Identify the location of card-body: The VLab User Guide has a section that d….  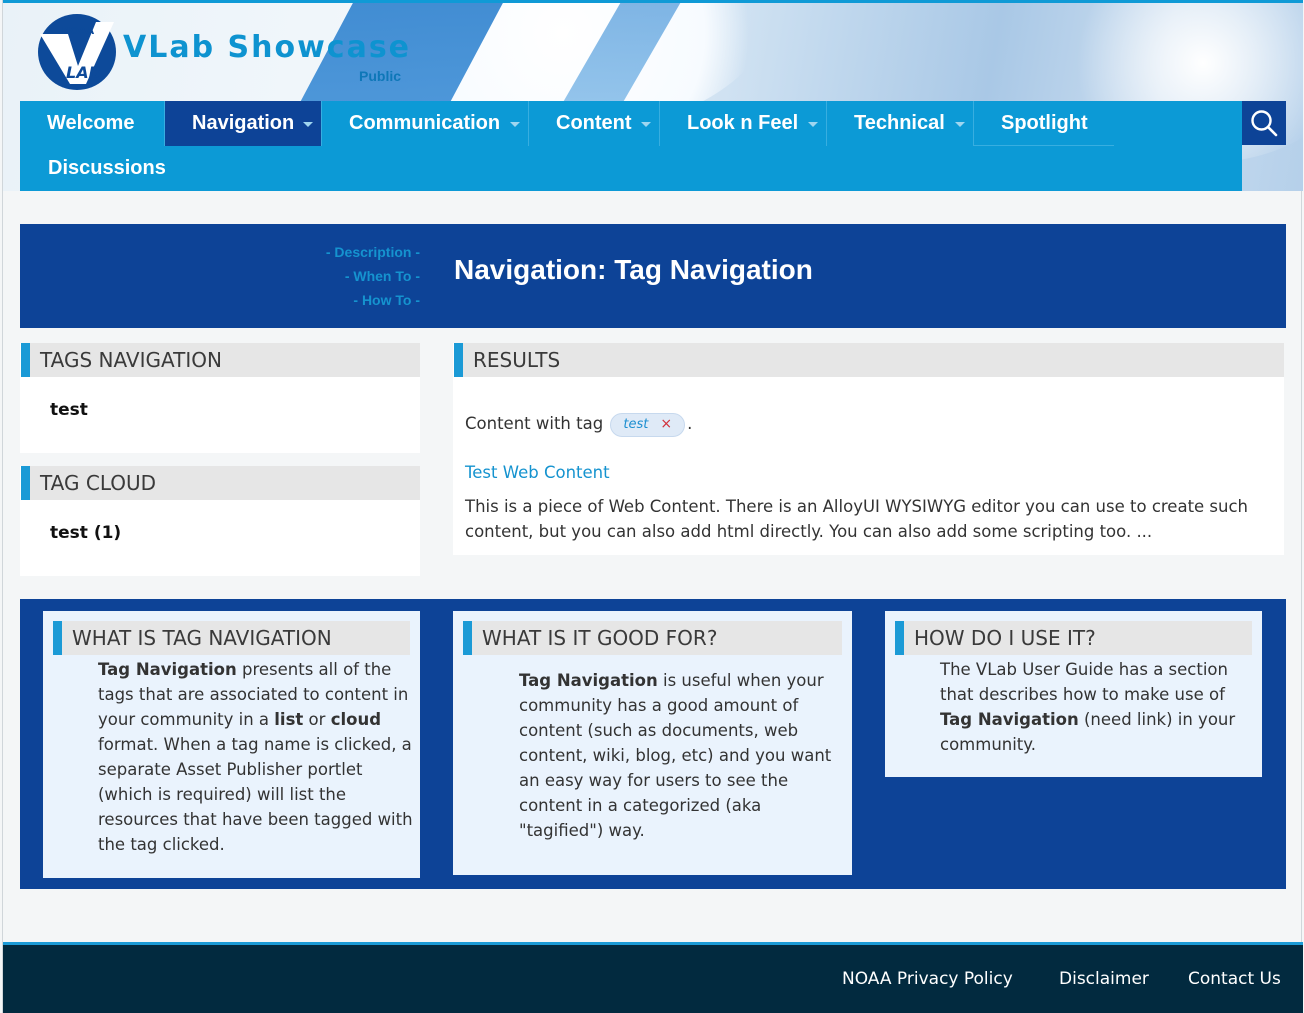
(1097, 707).